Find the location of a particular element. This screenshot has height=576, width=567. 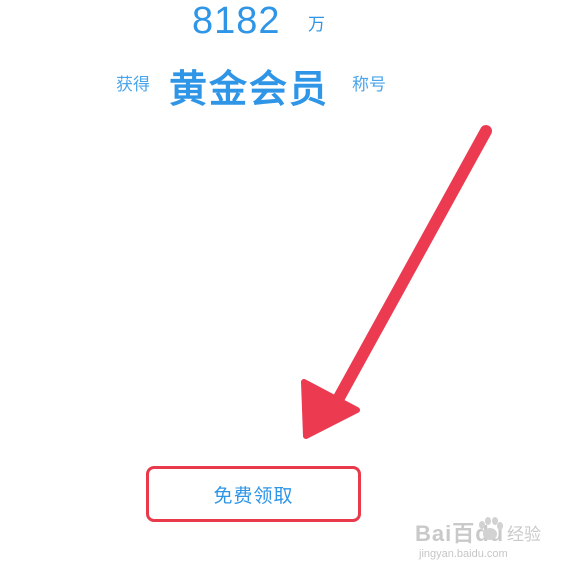

watermark-url: jingyan.baidu.com is located at coordinates (463, 554).